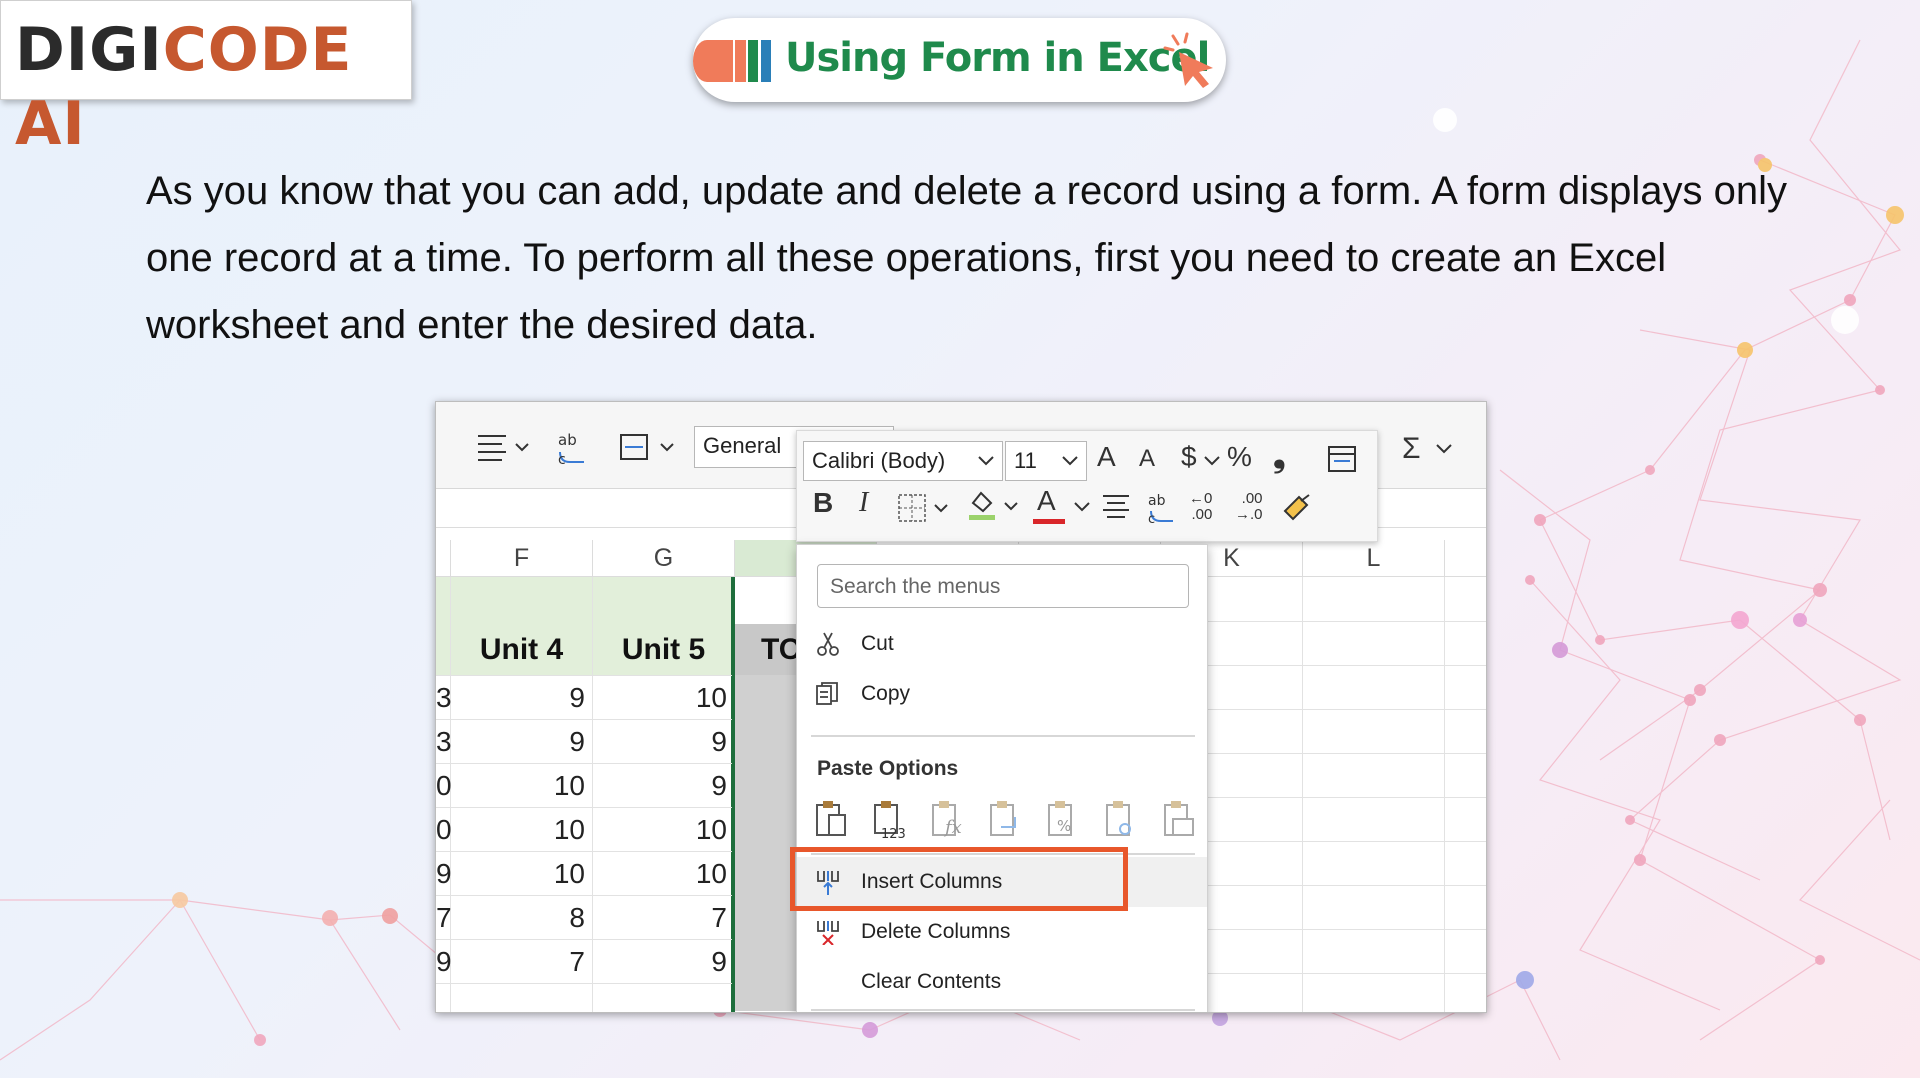 The width and height of the screenshot is (1920, 1078). What do you see at coordinates (863, 503) in the screenshot?
I see `italic-button: I` at bounding box center [863, 503].